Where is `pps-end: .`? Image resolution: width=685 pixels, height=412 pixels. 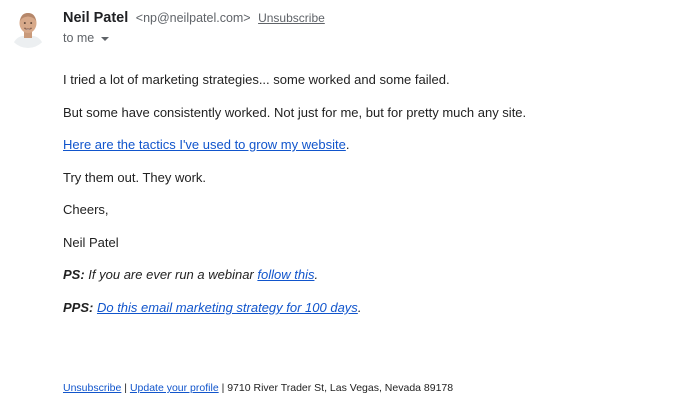 pps-end: . is located at coordinates (359, 307).